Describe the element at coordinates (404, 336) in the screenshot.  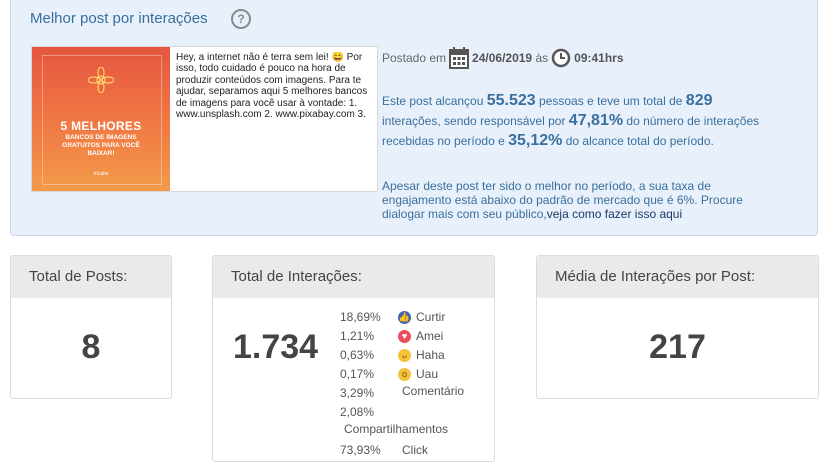
I see `love-icon: ♥` at that location.